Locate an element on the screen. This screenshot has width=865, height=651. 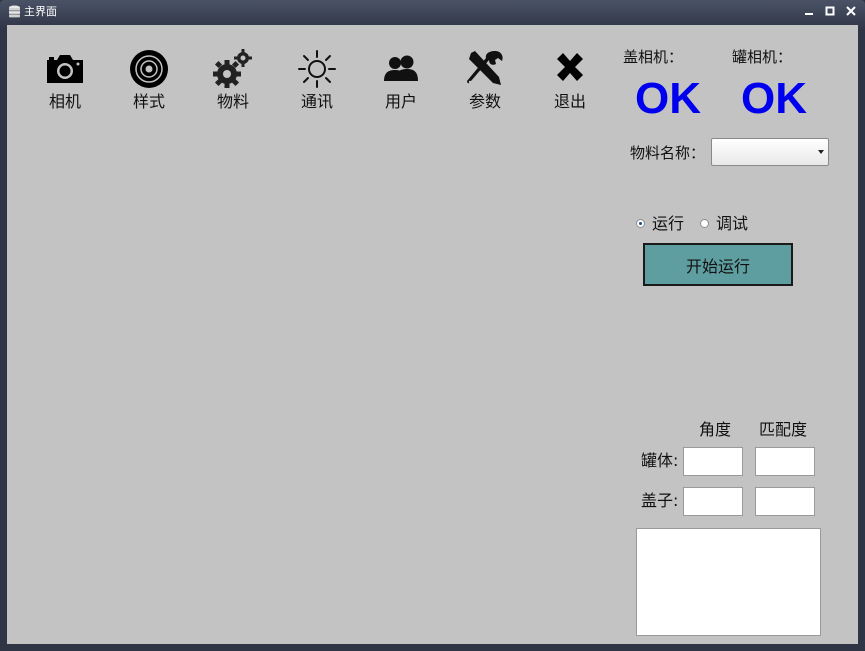
toolbar-exit-label: 退出 is located at coordinates (569, 101).